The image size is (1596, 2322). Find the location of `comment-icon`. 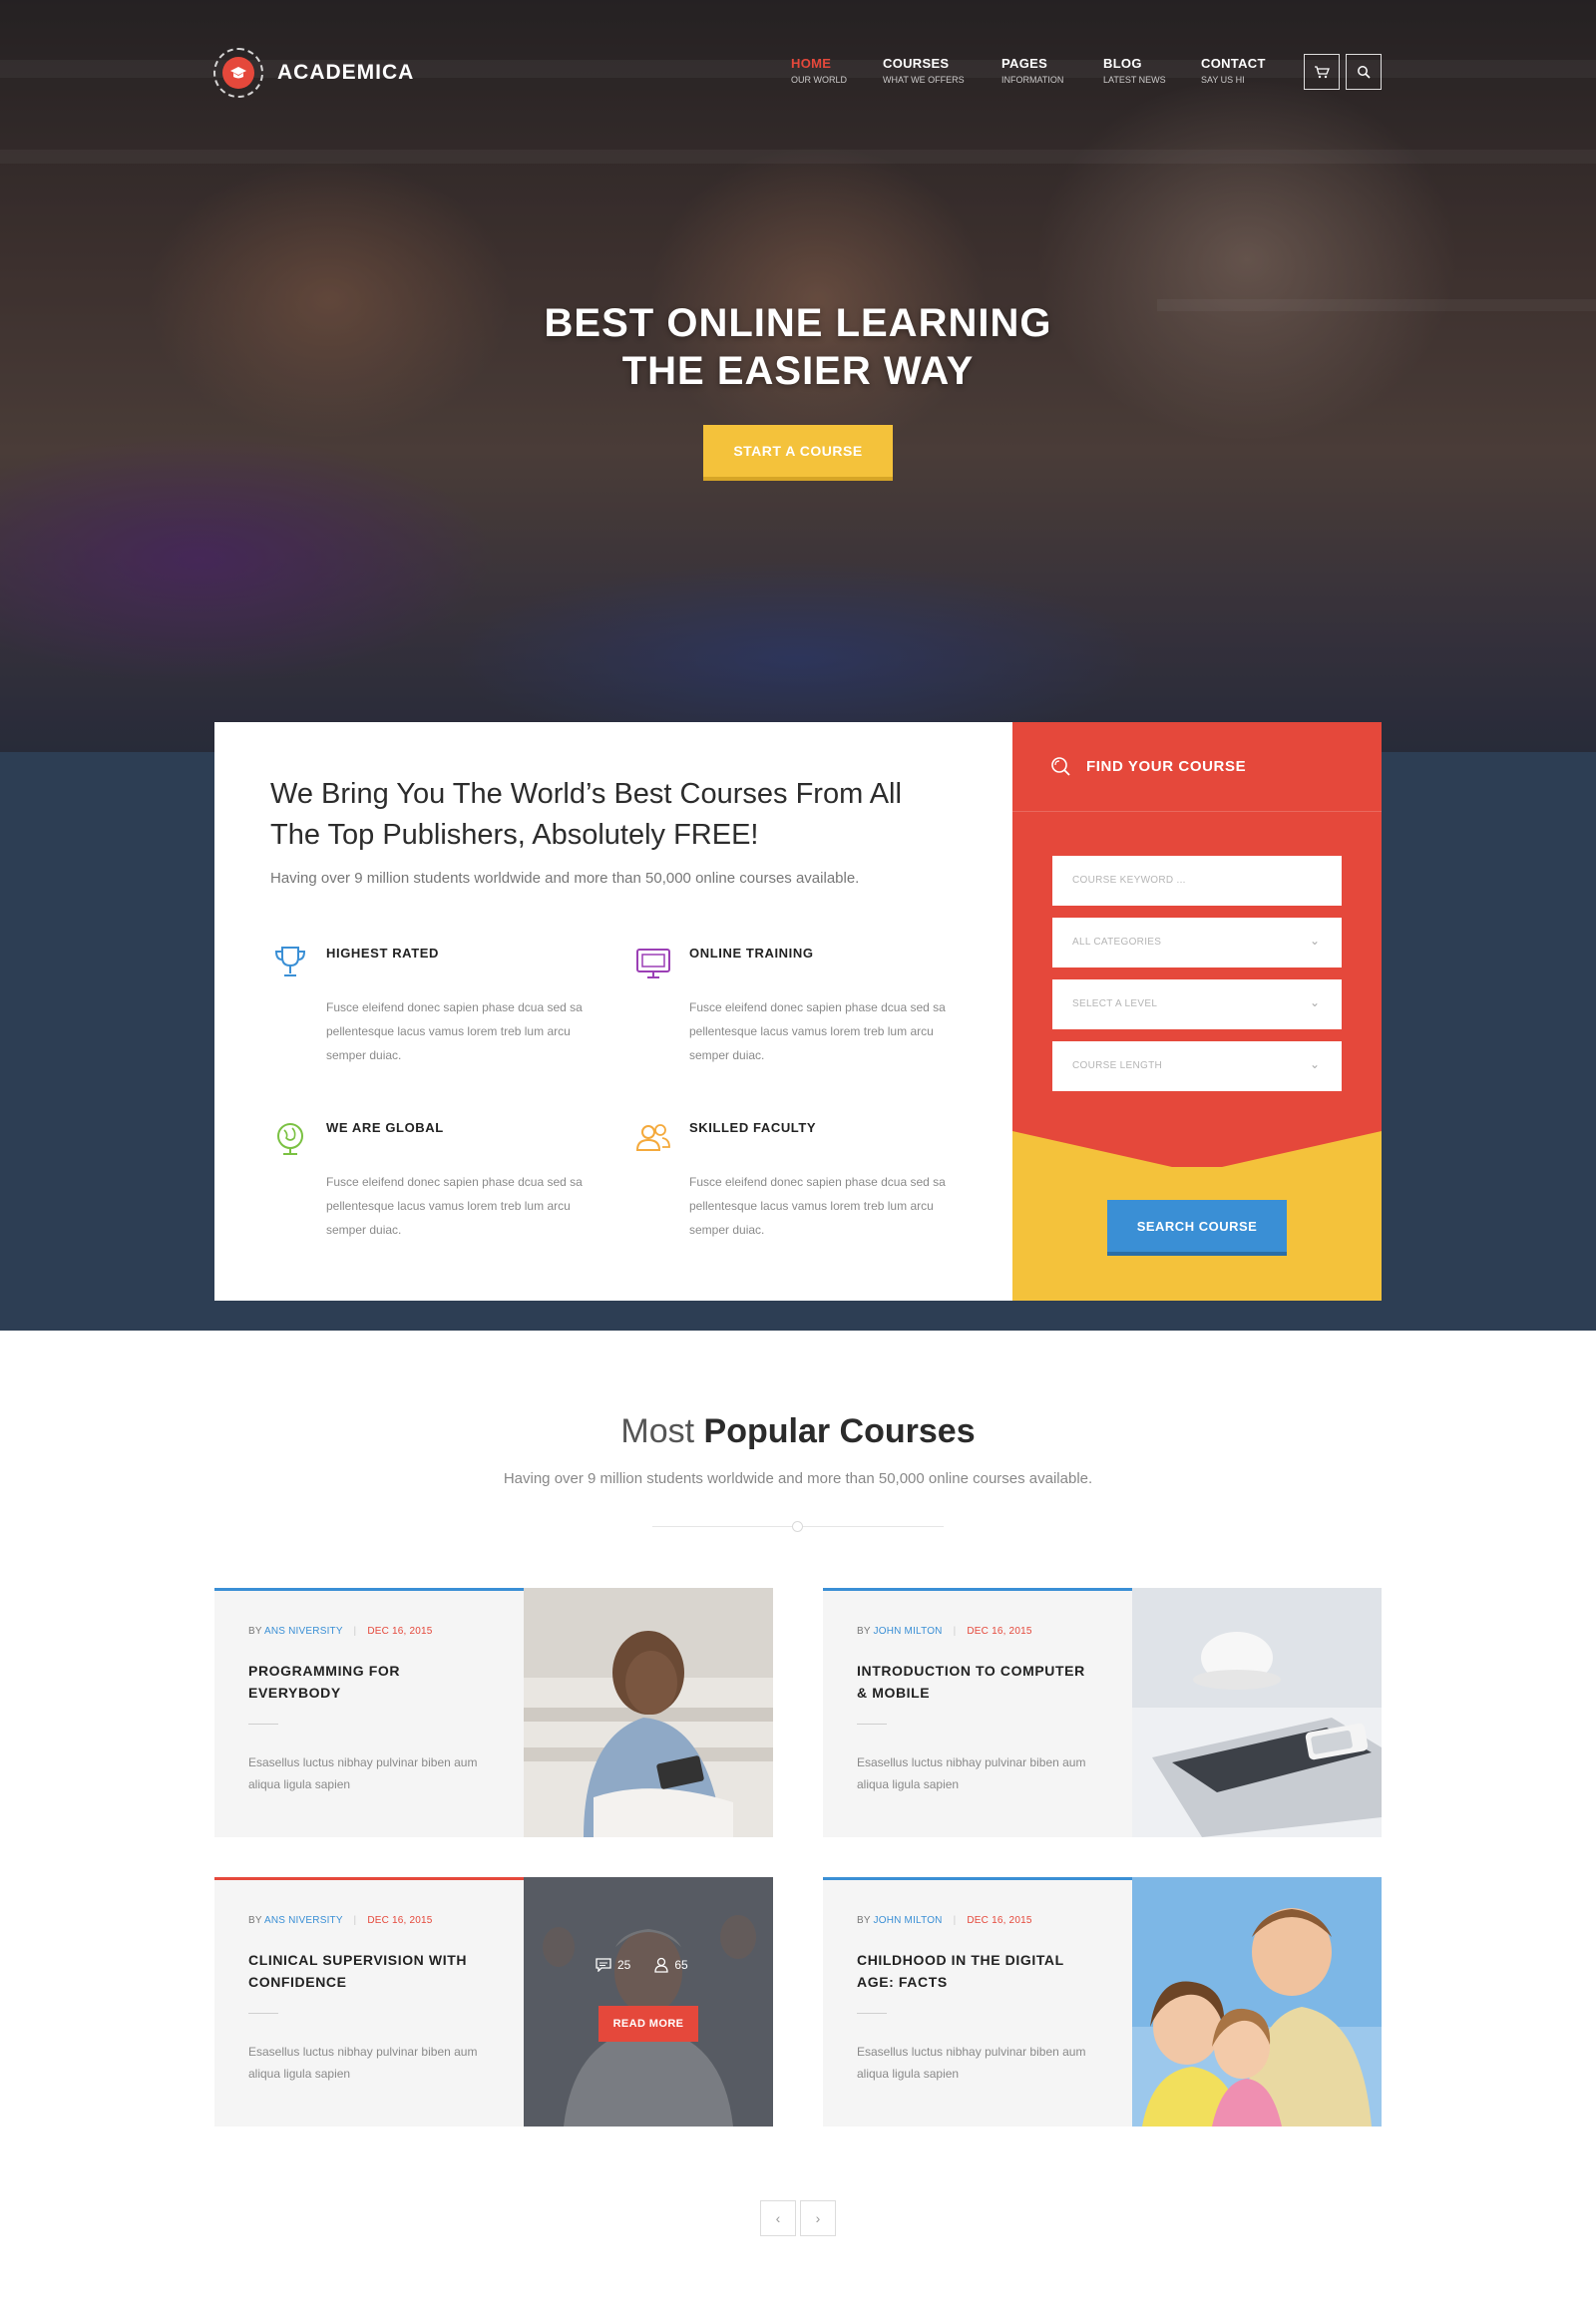

comment-icon is located at coordinates (603, 1965).